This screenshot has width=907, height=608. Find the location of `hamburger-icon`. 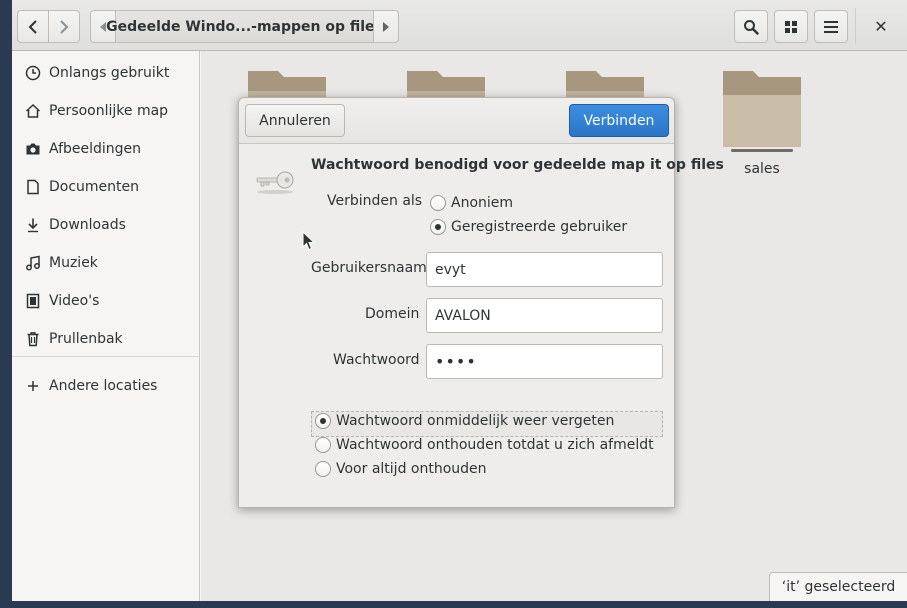

hamburger-icon is located at coordinates (831, 26).